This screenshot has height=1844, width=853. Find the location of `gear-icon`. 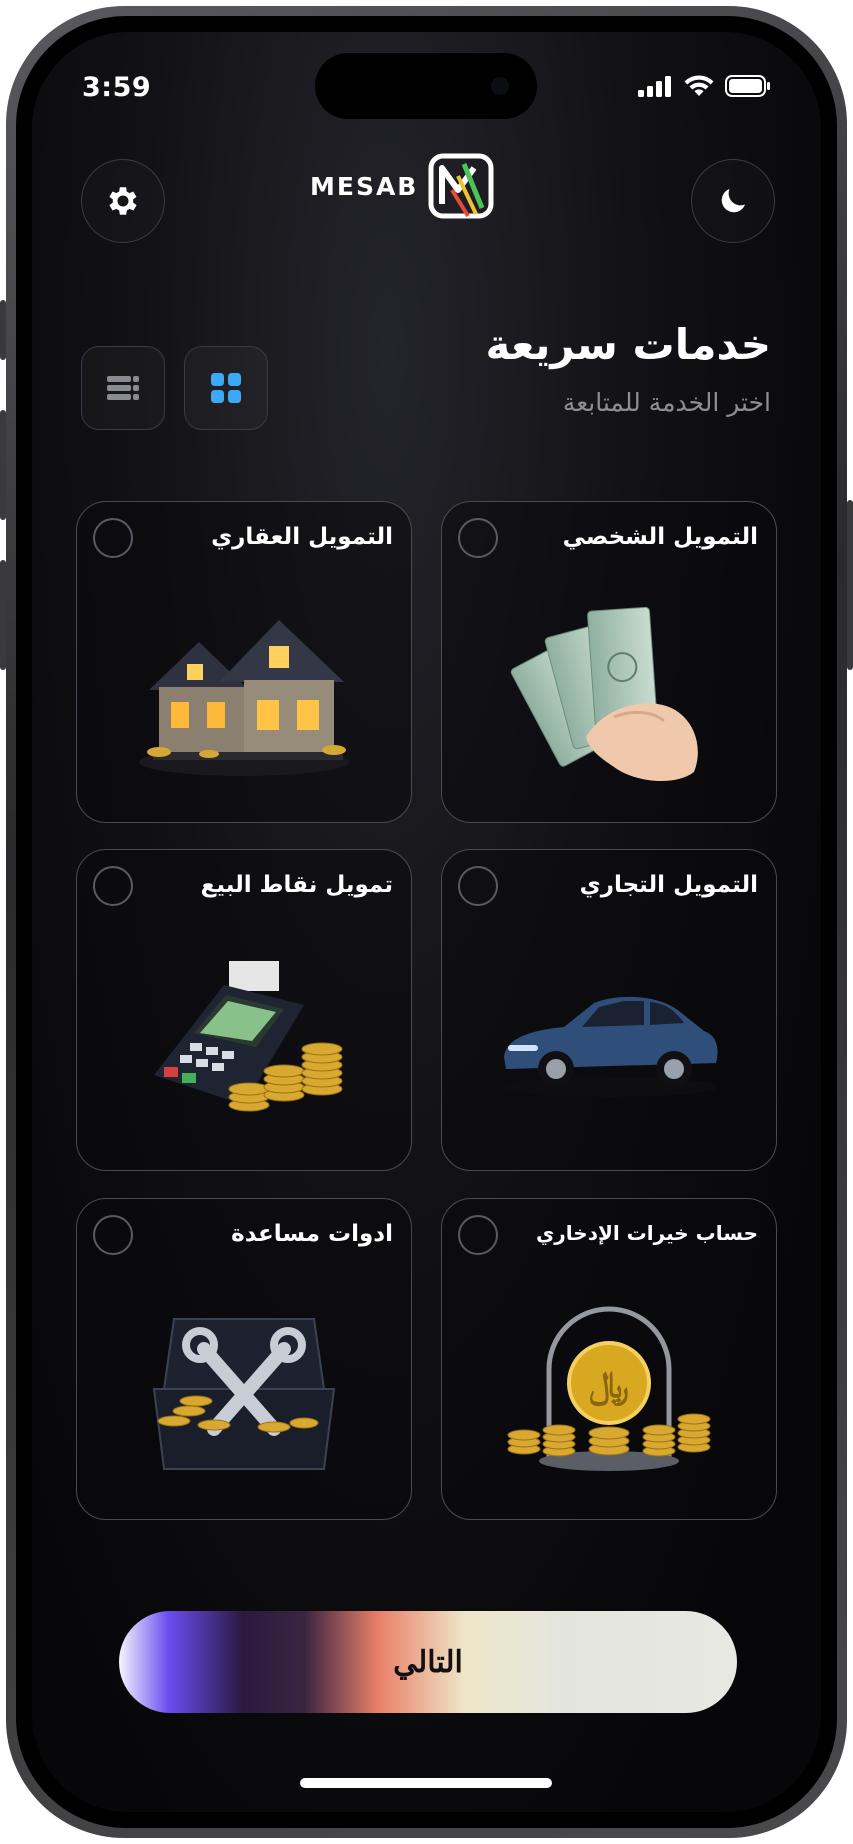

gear-icon is located at coordinates (123, 201).